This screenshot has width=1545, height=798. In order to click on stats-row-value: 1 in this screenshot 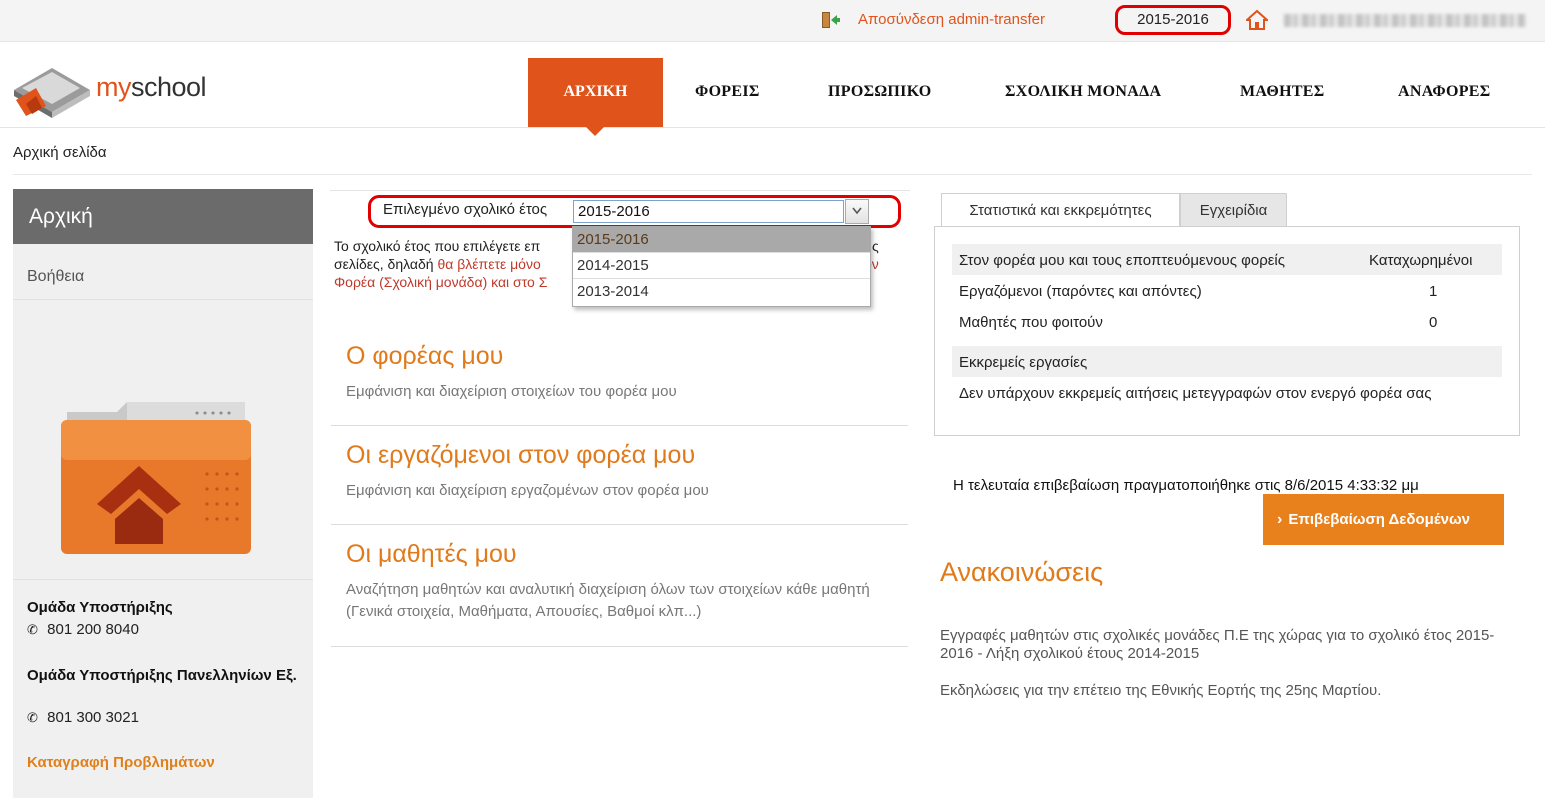, I will do `click(1433, 291)`.